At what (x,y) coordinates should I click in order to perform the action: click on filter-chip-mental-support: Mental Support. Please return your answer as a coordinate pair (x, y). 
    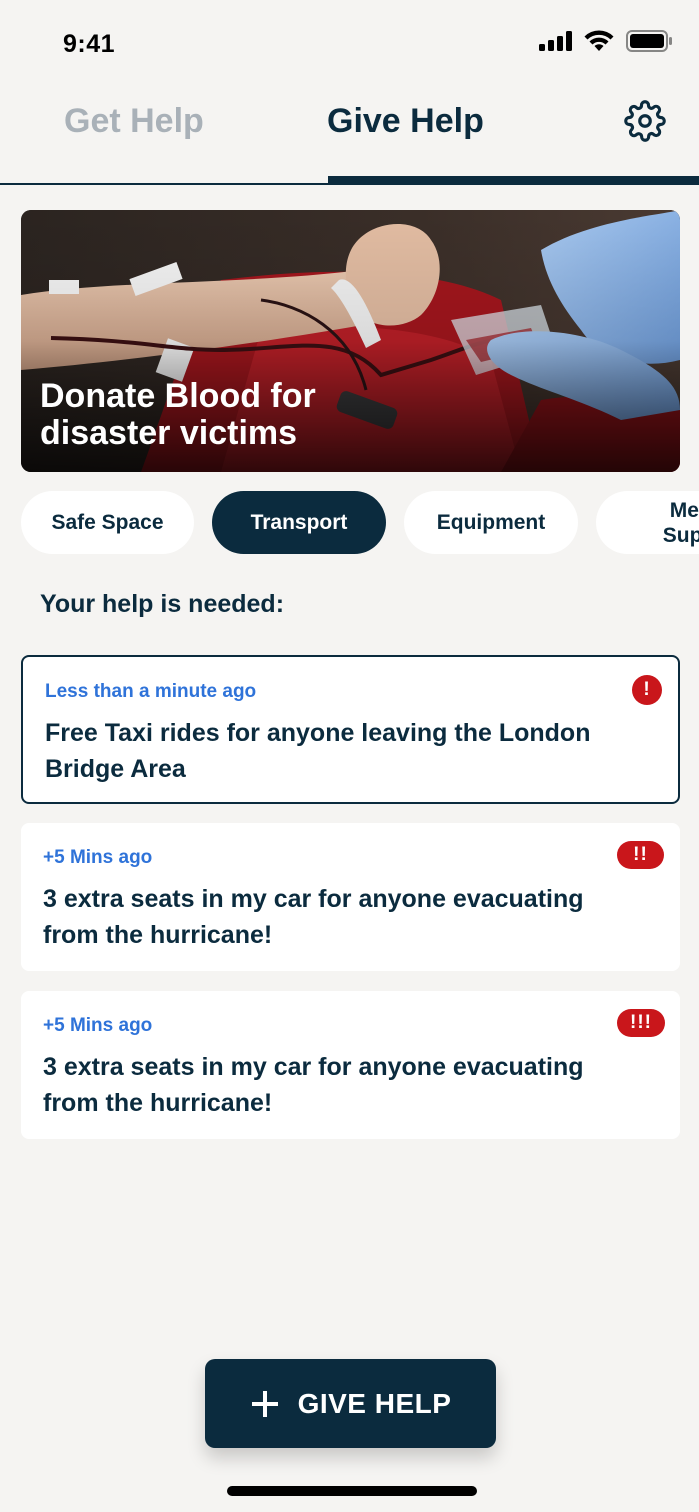
    Looking at the image, I should click on (647, 522).